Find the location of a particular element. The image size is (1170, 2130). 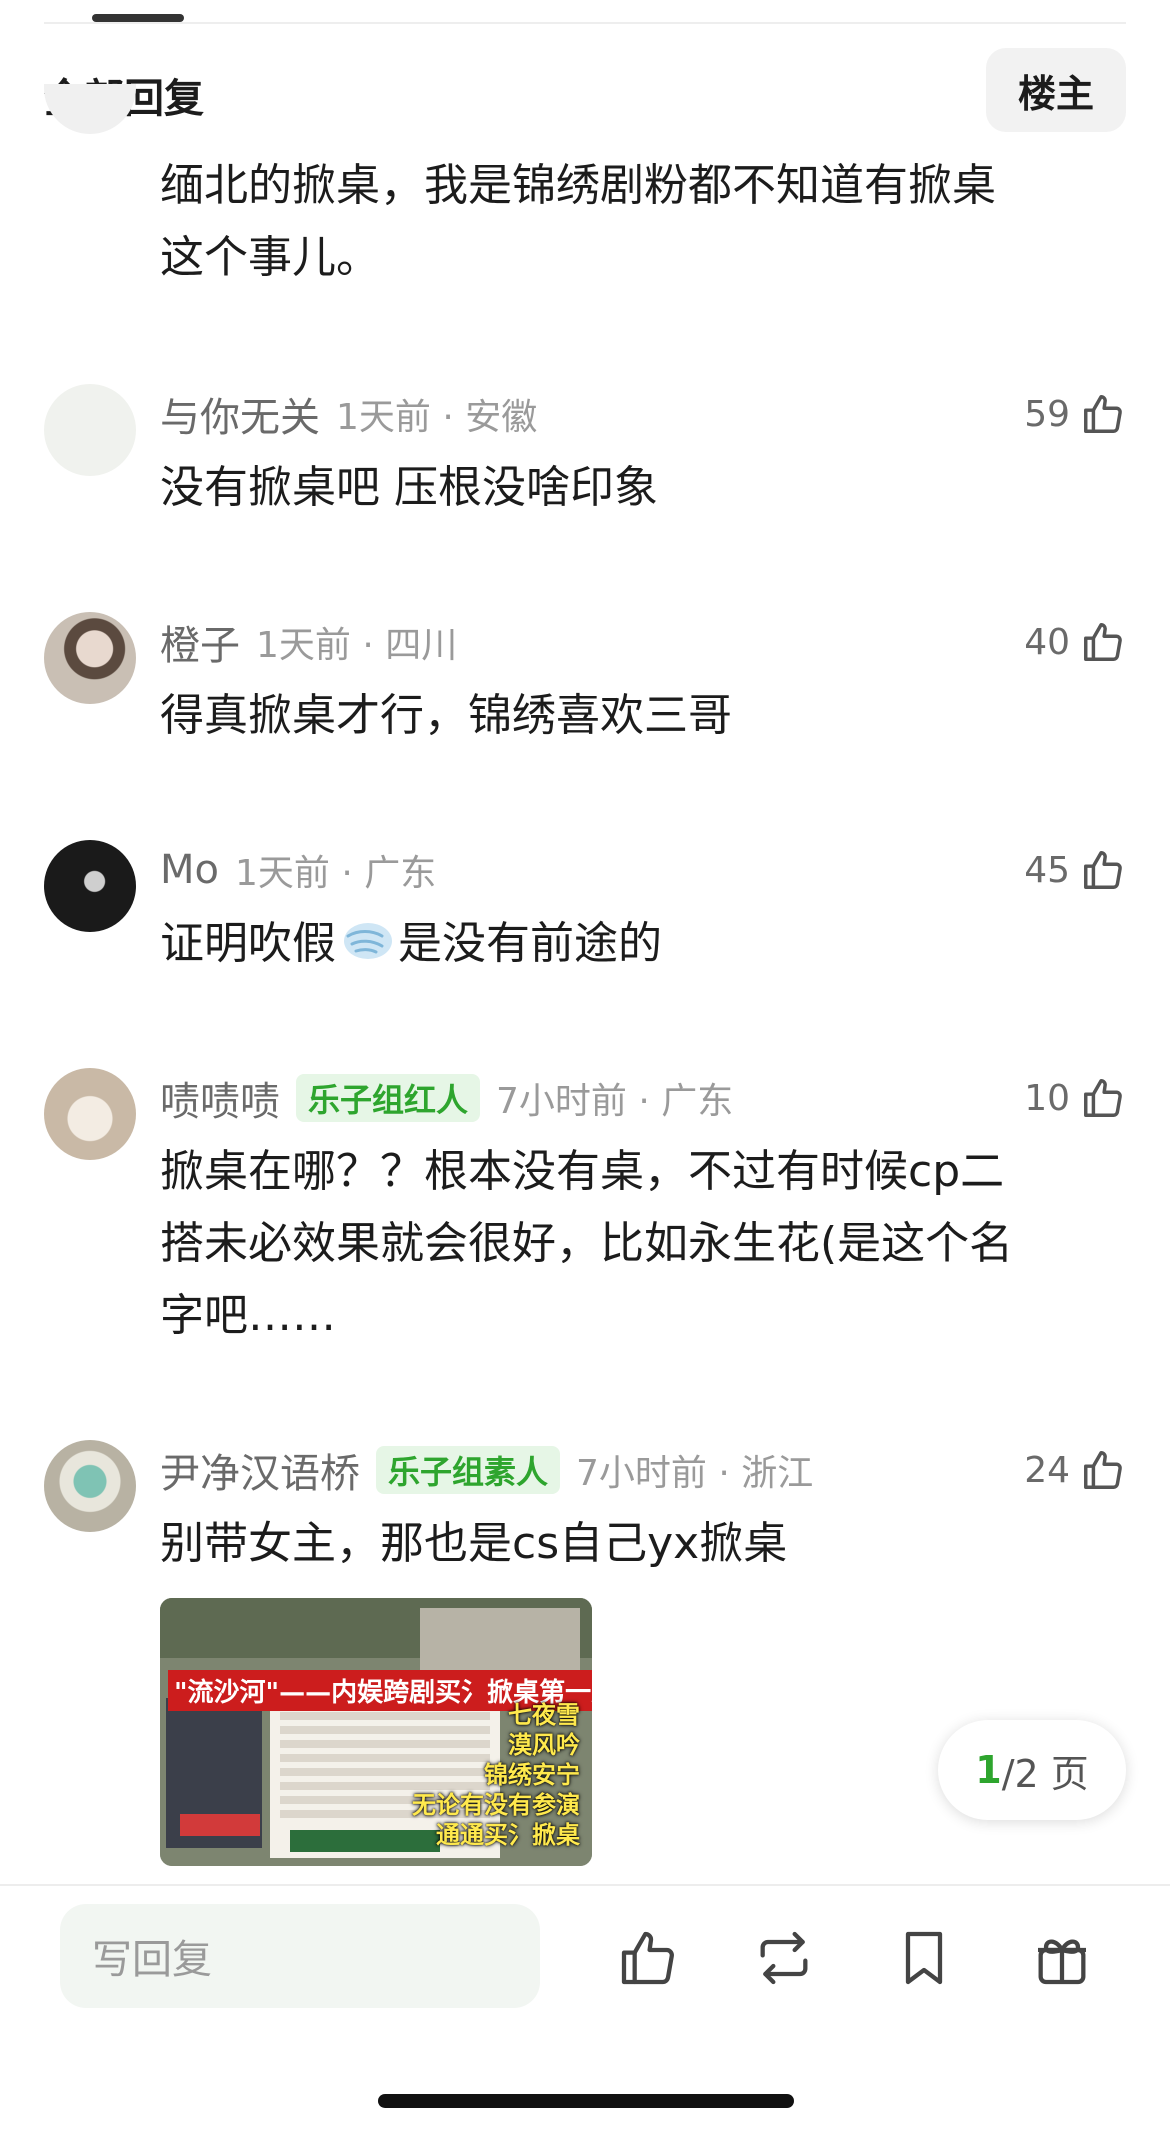

bottom-divider is located at coordinates (585, 1885).